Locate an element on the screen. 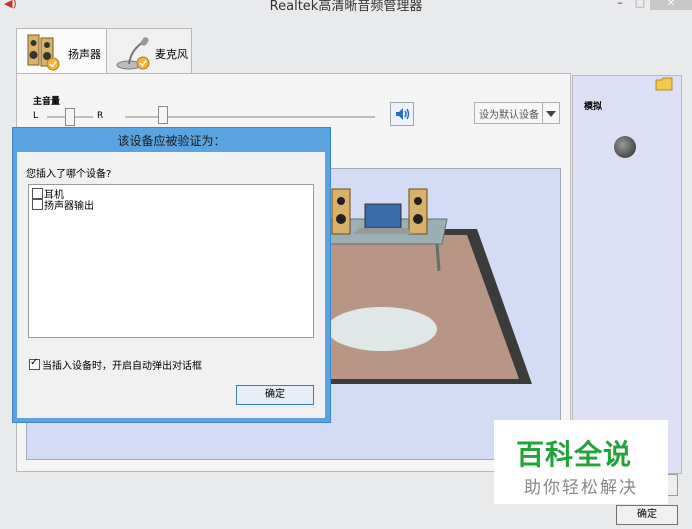 The width and height of the screenshot is (692, 529). microphone-icon is located at coordinates (133, 53).